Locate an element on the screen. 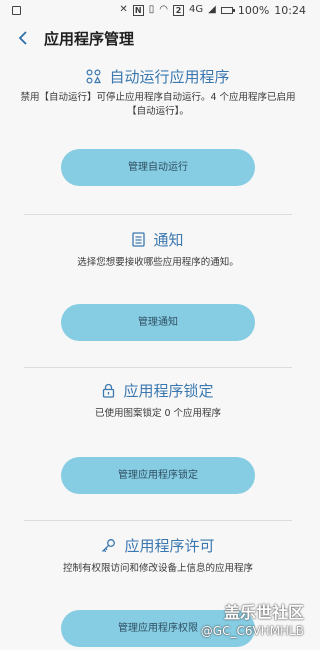 Image resolution: width=320 pixels, height=650 pixels. gallery-notification-icon is located at coordinates (16, 10).